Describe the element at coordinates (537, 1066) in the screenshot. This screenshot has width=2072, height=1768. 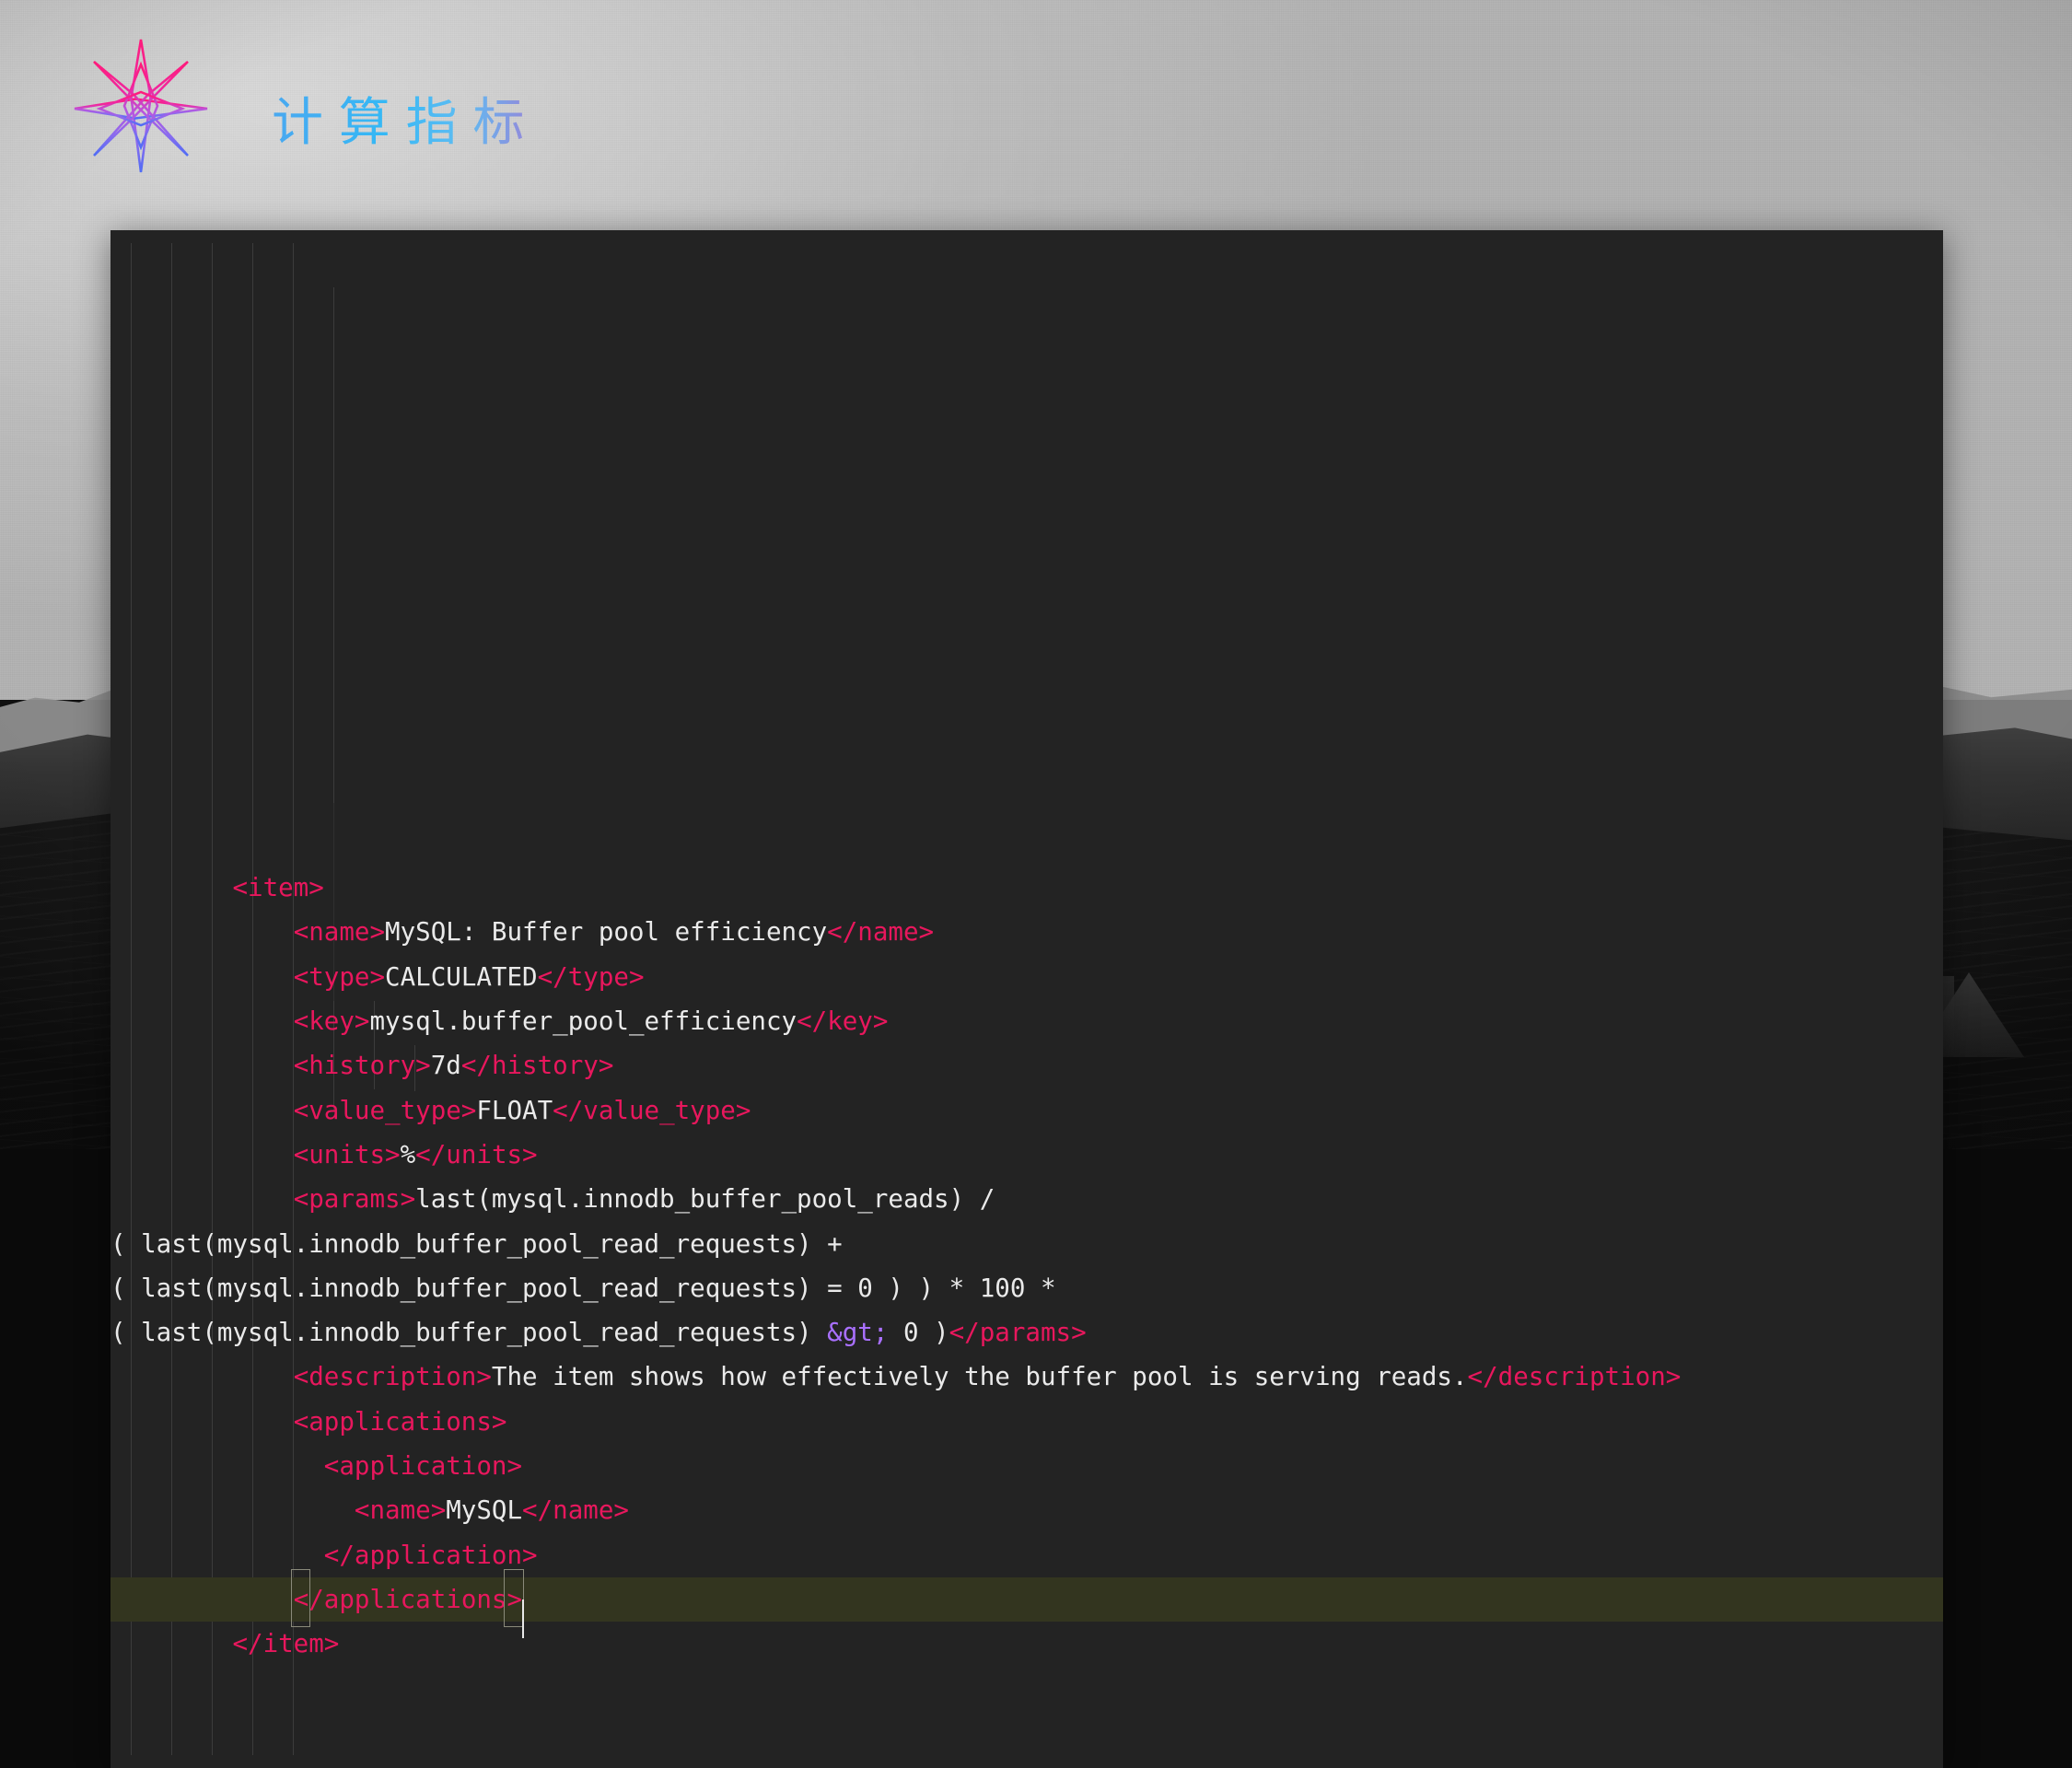
I see `code-token-tag: </history>` at that location.